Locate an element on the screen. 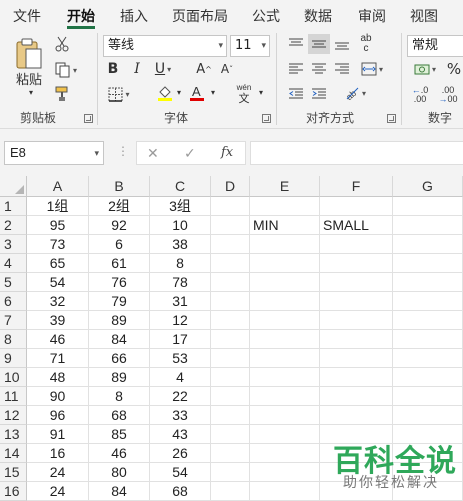  cell-c12: 33 is located at coordinates (180, 415).